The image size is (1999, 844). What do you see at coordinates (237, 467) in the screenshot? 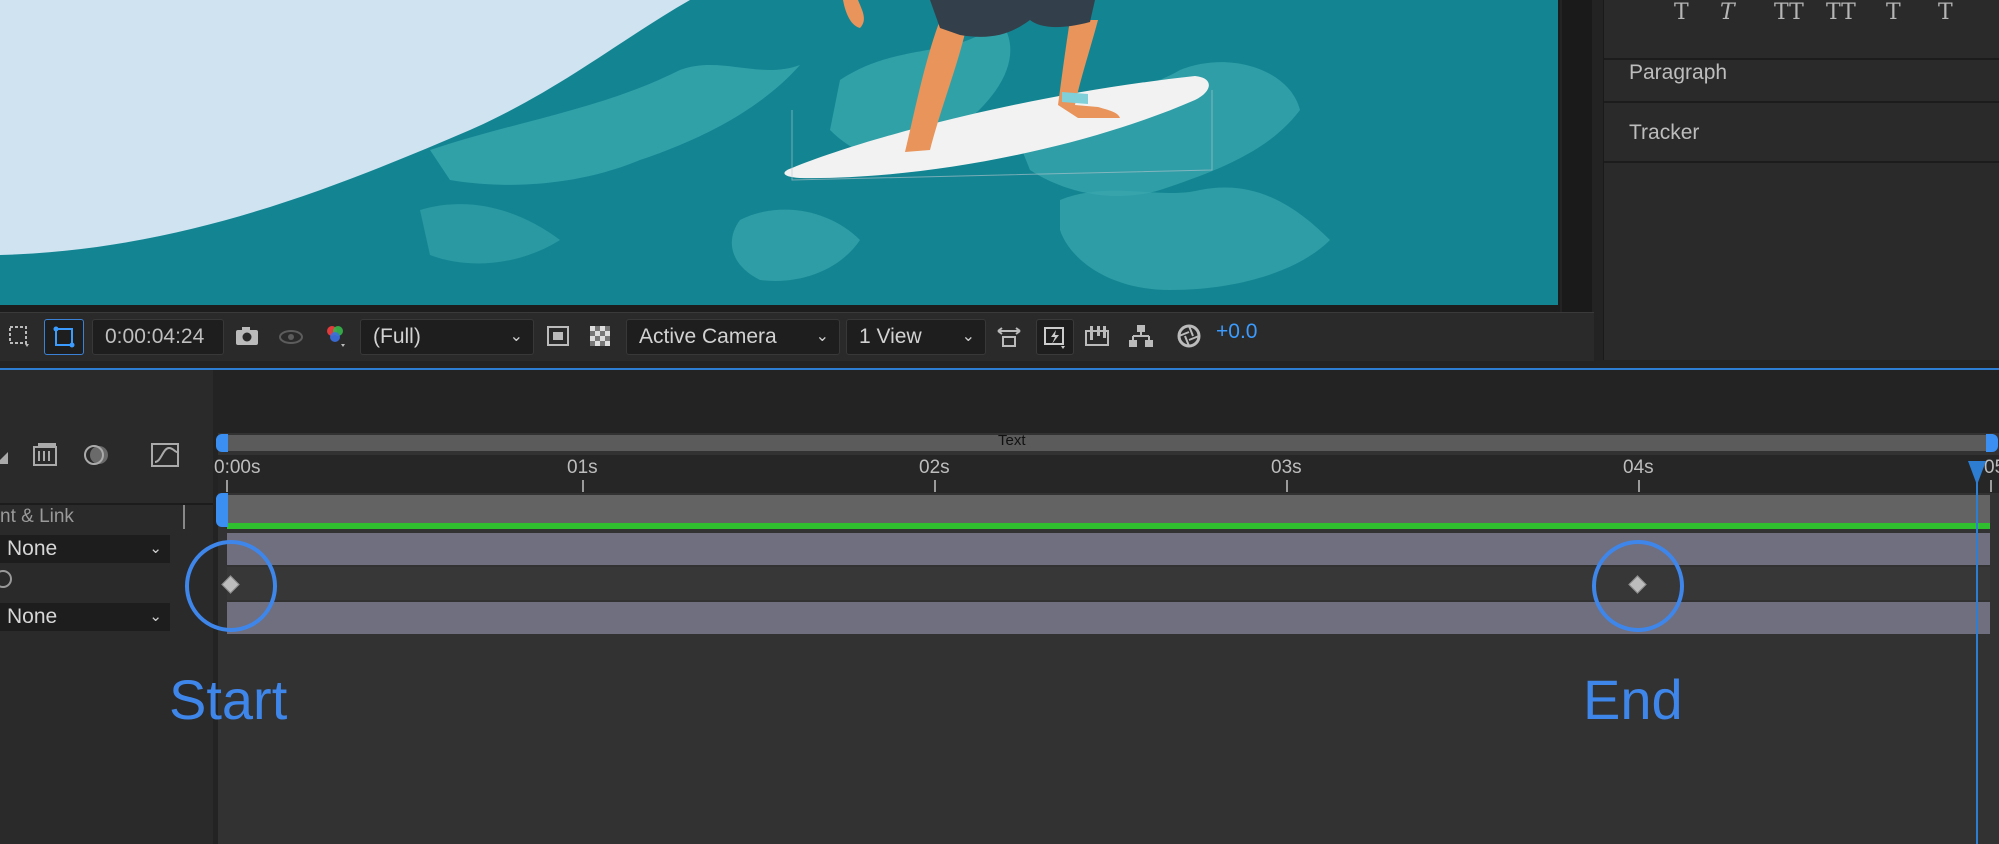
I see `ruler-tick-label: 0:00s` at bounding box center [237, 467].